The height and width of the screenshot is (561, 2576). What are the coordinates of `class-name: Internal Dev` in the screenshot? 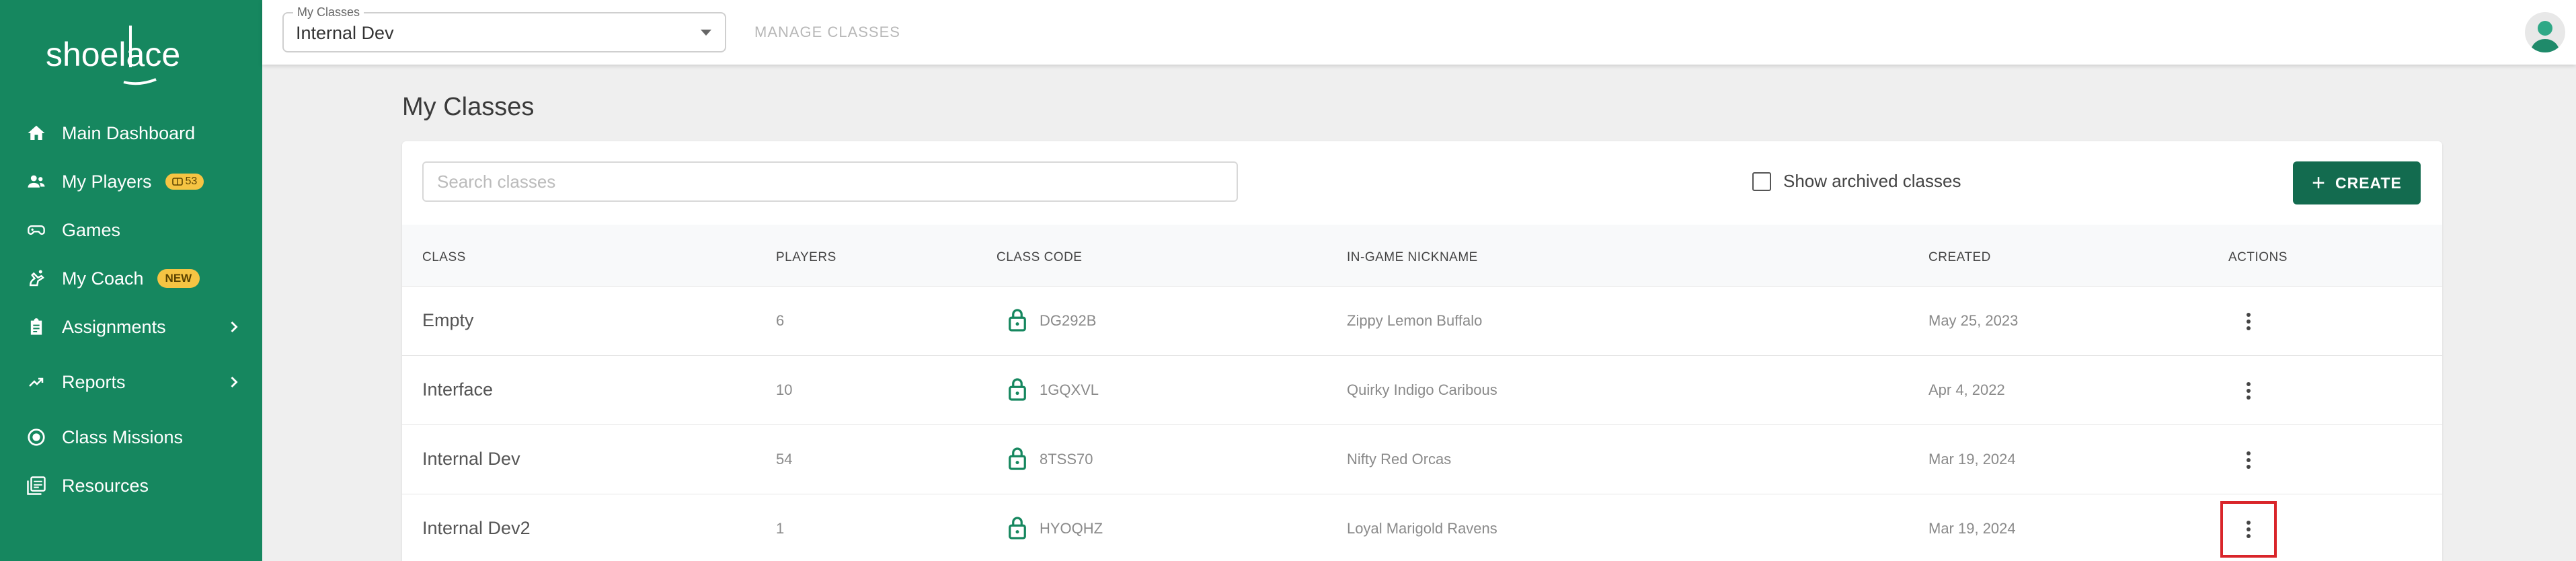 It's located at (471, 460).